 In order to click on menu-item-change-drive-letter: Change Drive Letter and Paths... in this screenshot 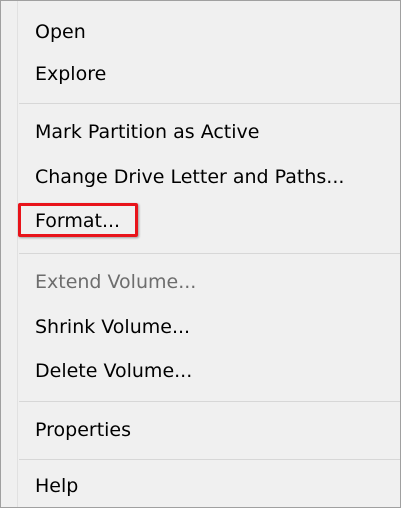, I will do `click(189, 177)`.